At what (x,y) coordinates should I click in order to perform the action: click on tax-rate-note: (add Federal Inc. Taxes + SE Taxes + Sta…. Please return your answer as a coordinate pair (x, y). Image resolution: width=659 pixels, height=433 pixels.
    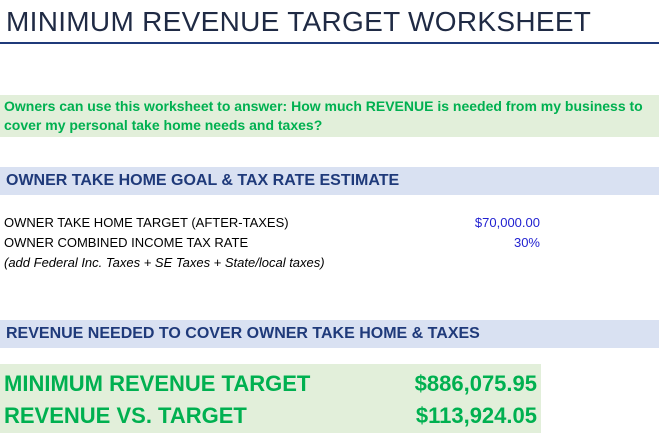
    Looking at the image, I should click on (164, 262).